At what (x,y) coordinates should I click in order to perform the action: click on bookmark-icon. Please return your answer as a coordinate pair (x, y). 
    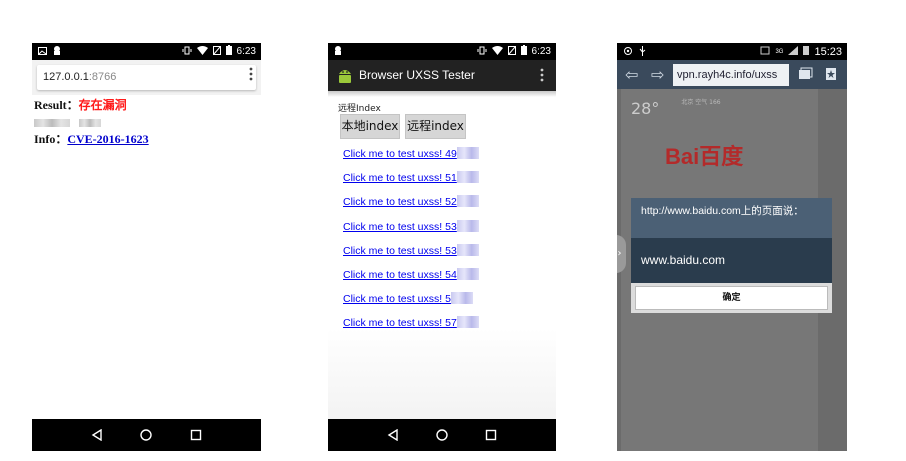
    Looking at the image, I should click on (831, 74).